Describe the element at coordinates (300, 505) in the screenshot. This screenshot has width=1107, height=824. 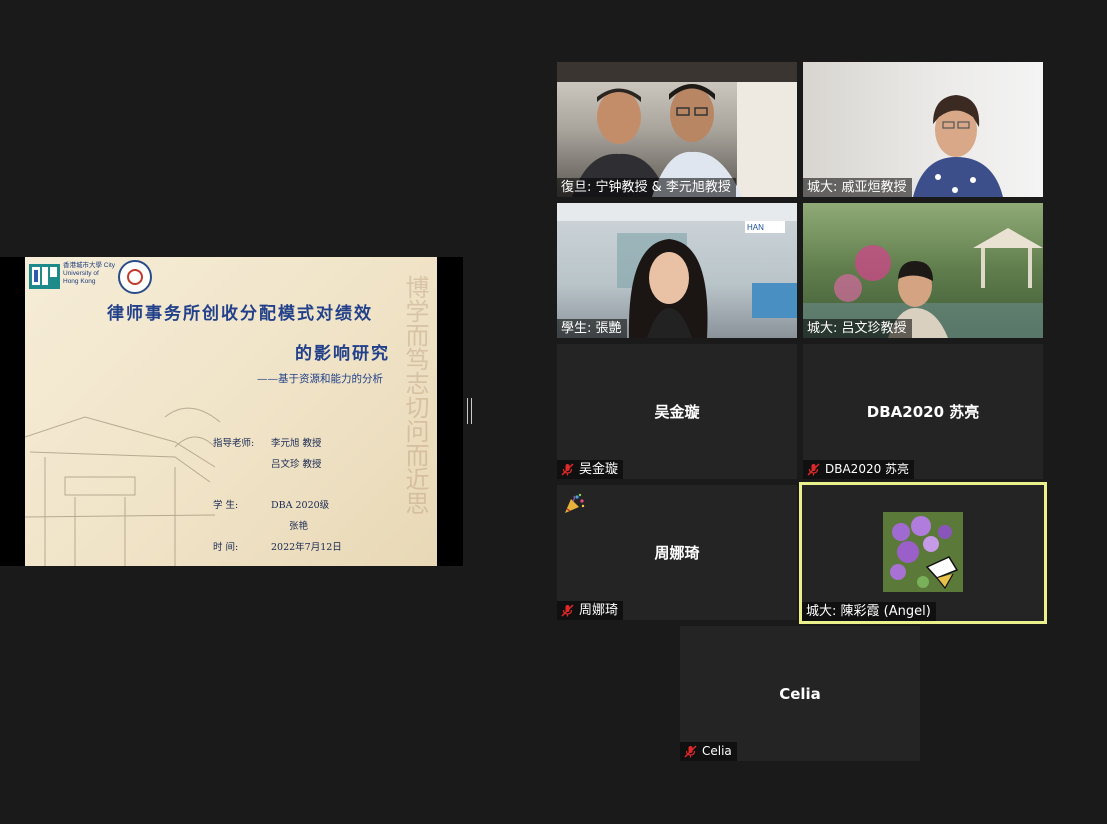
I see `student-1: DBA 2020级` at that location.